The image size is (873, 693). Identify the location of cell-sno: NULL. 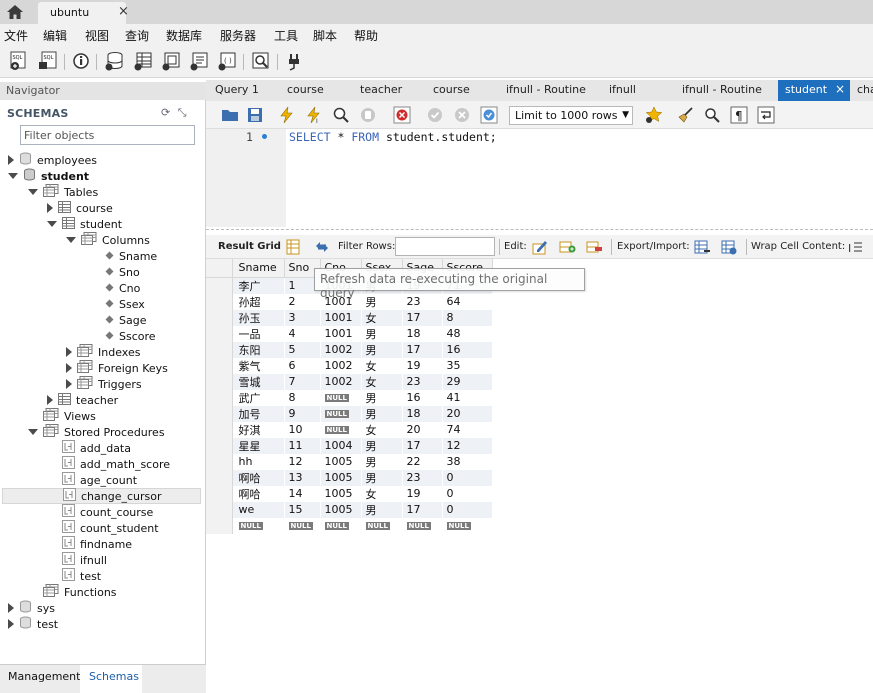
(302, 525).